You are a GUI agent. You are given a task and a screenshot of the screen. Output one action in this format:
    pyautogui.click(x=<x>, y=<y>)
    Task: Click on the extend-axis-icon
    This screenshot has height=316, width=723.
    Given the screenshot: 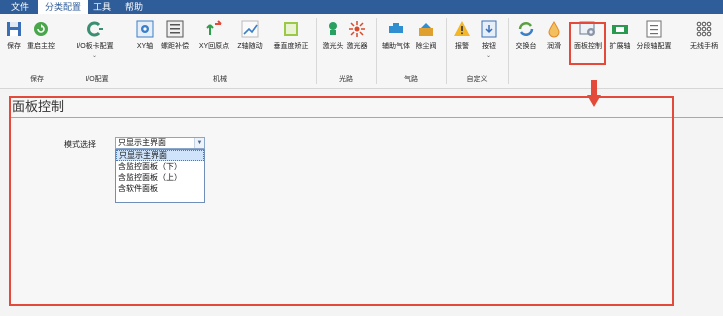 What is the action you would take?
    pyautogui.click(x=620, y=29)
    